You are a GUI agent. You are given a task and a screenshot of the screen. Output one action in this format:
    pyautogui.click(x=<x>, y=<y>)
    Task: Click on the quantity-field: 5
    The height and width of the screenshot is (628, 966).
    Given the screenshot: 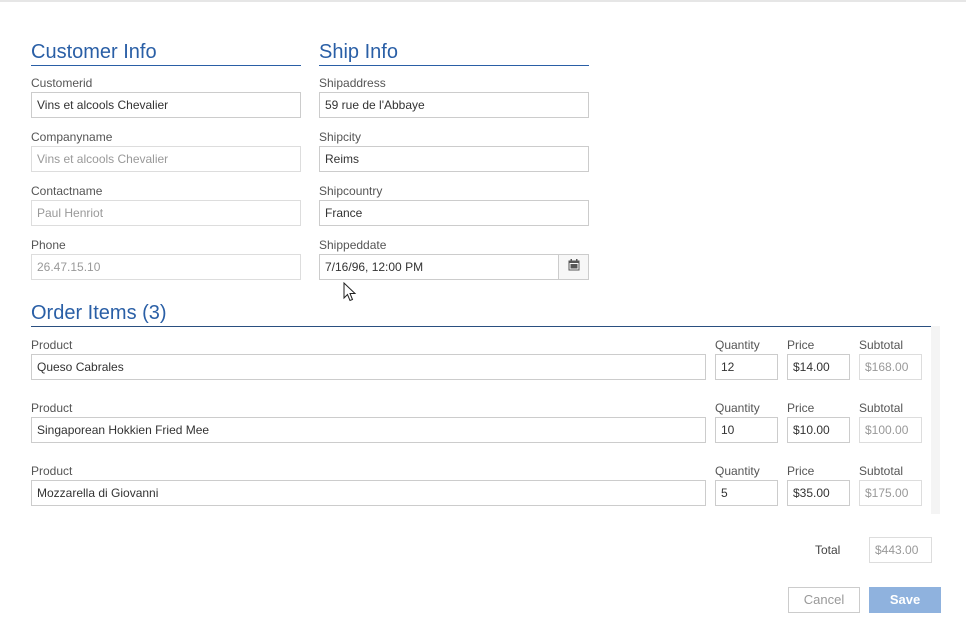 What is the action you would take?
    pyautogui.click(x=746, y=493)
    